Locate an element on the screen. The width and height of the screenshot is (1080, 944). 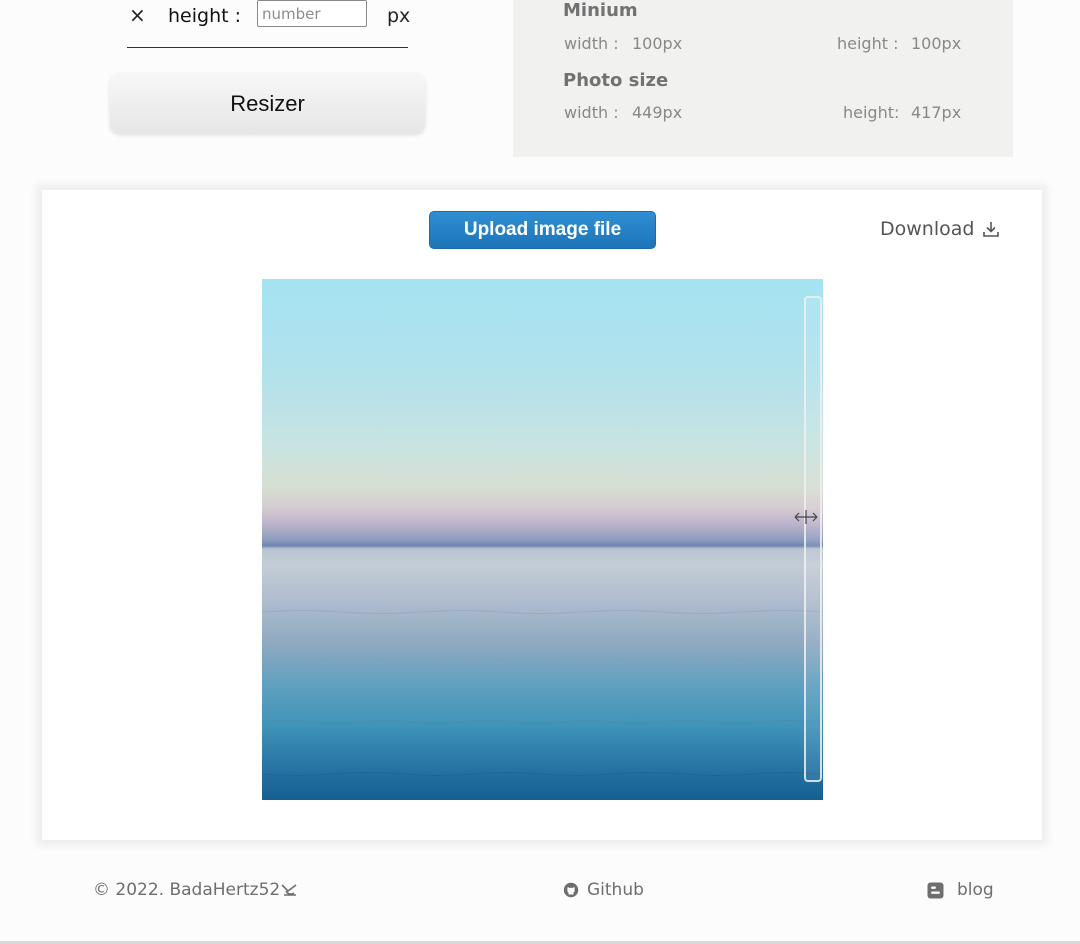
blog-link: blog is located at coordinates (960, 890).